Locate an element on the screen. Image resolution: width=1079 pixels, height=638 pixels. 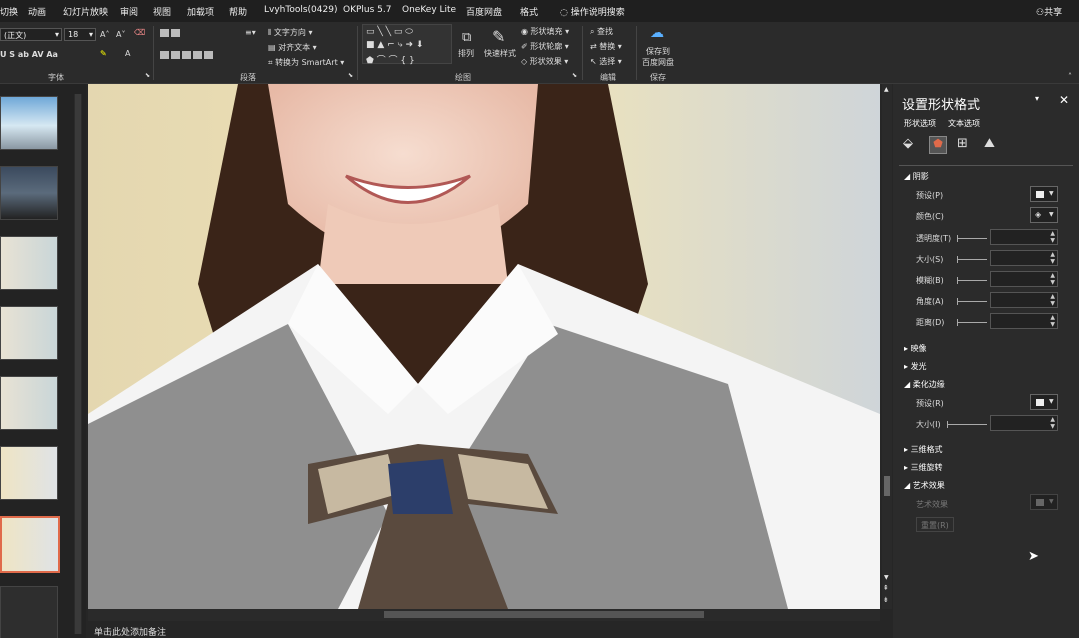
quick-styles-icon: ✎ is located at coordinates (498, 36).